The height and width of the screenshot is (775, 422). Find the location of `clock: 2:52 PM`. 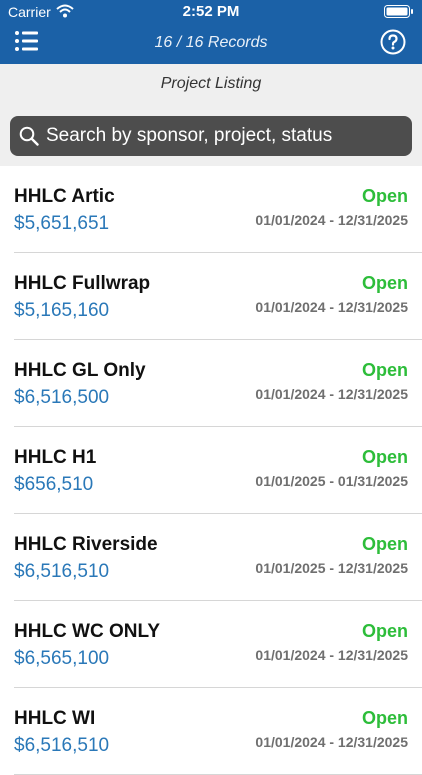

clock: 2:52 PM is located at coordinates (211, 11).